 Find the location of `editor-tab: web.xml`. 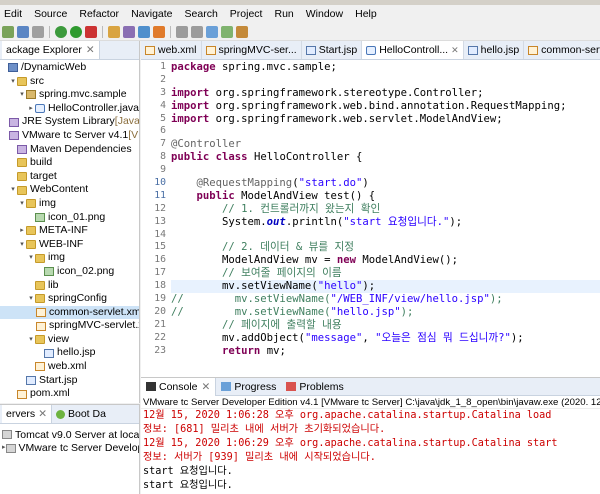

editor-tab: web.xml is located at coordinates (171, 50).